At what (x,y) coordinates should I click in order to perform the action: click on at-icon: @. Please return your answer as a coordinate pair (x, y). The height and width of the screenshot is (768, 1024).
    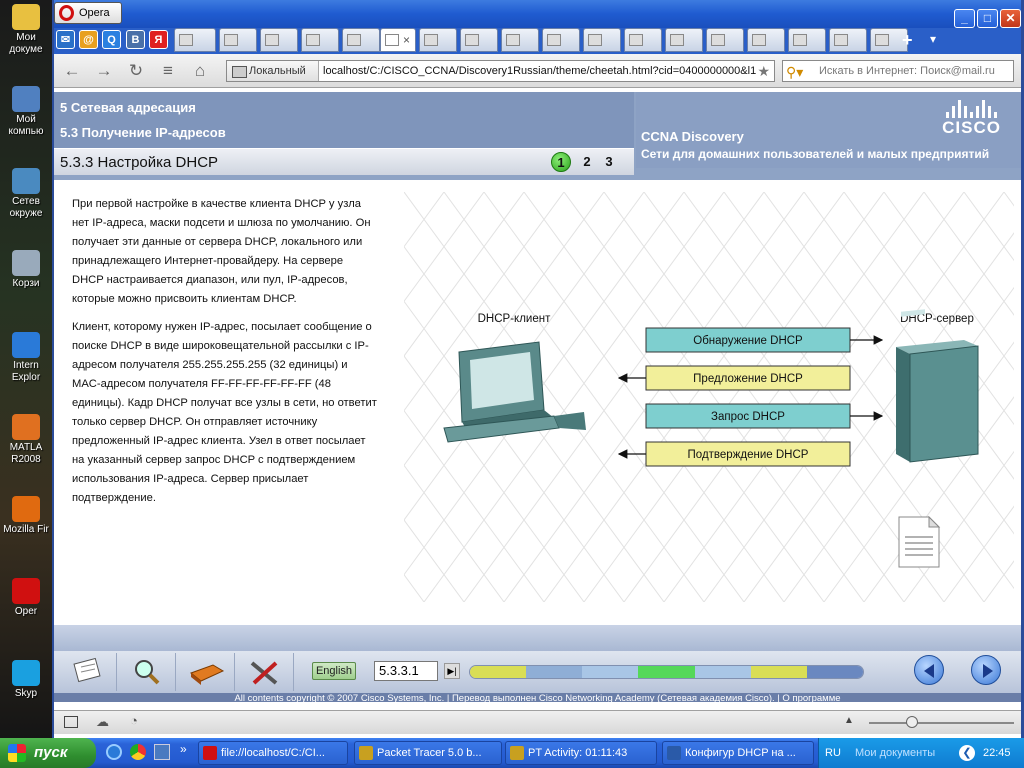
    Looking at the image, I should click on (88, 39).